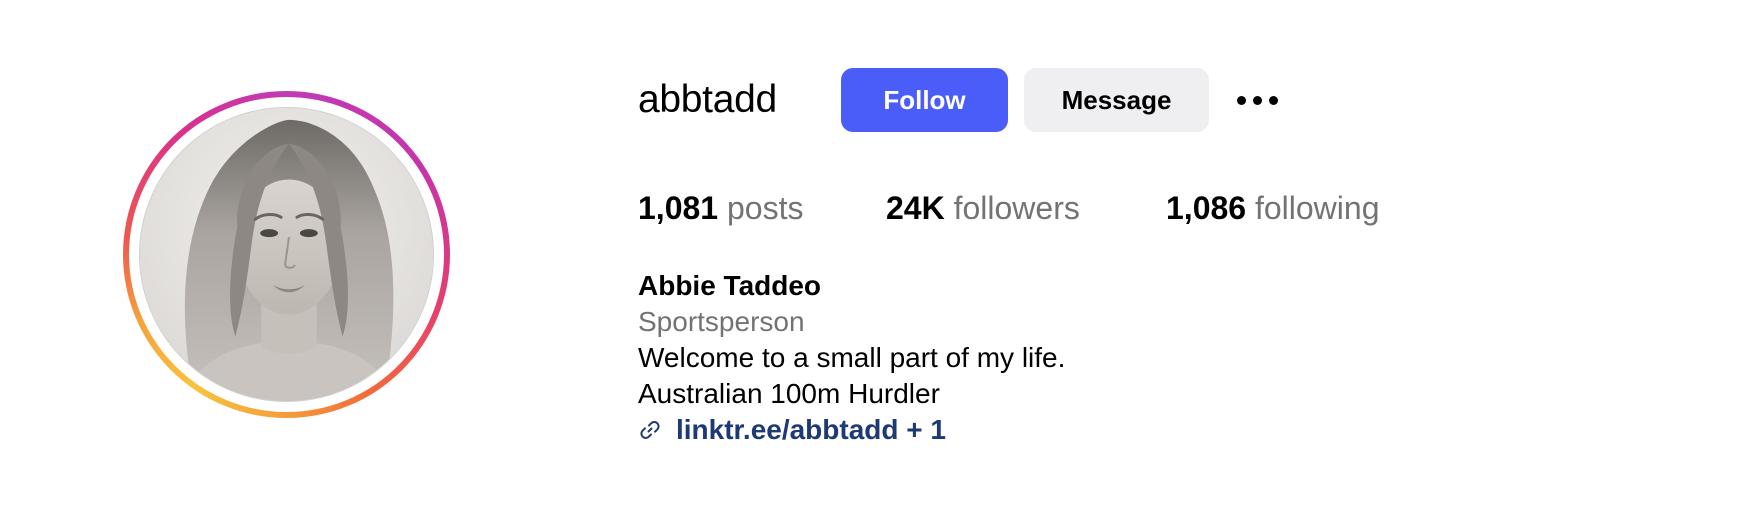  Describe the element at coordinates (765, 208) in the screenshot. I see `posts-label: posts` at that location.